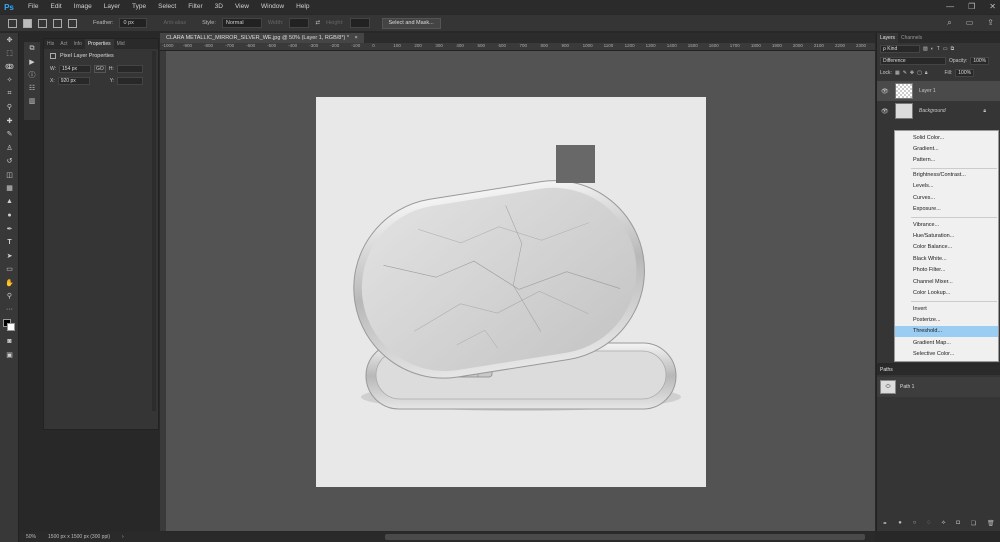 Image resolution: width=1000 pixels, height=542 pixels. What do you see at coordinates (938, 91) in the screenshot?
I see `layer-row: 👁︎ Layer 1` at bounding box center [938, 91].